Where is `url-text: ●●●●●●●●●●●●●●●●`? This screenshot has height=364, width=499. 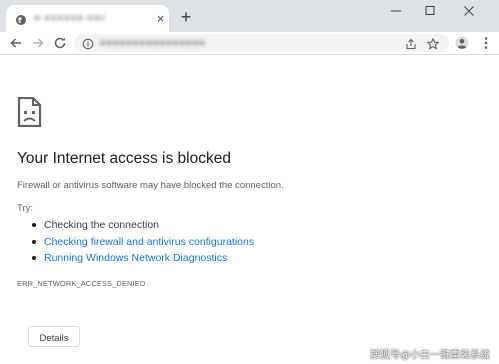
url-text: ●●●●●●●●●●●●●●●● is located at coordinates (152, 43).